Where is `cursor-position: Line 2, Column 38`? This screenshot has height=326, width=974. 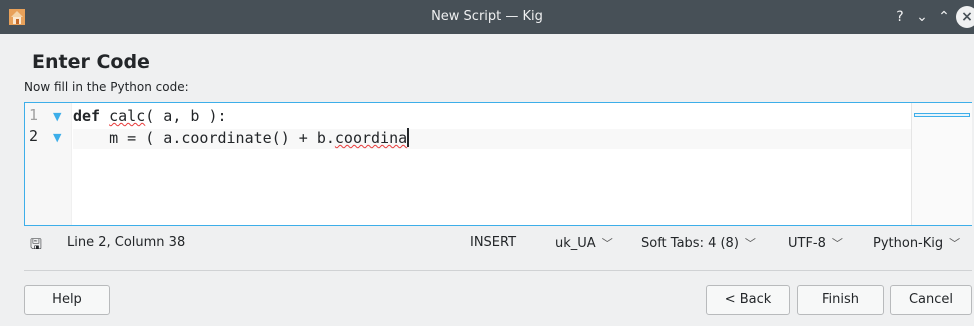
cursor-position: Line 2, Column 38 is located at coordinates (126, 242).